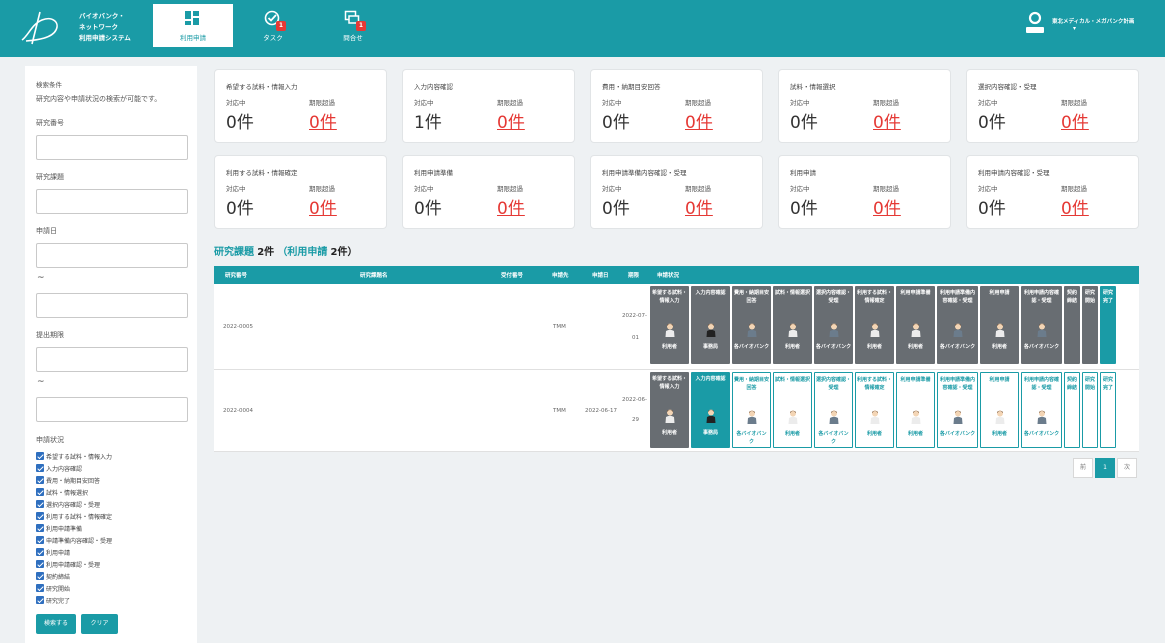  Describe the element at coordinates (512, 275) in the screenshot. I see `column-header-receipt-number: 受付番号` at that location.